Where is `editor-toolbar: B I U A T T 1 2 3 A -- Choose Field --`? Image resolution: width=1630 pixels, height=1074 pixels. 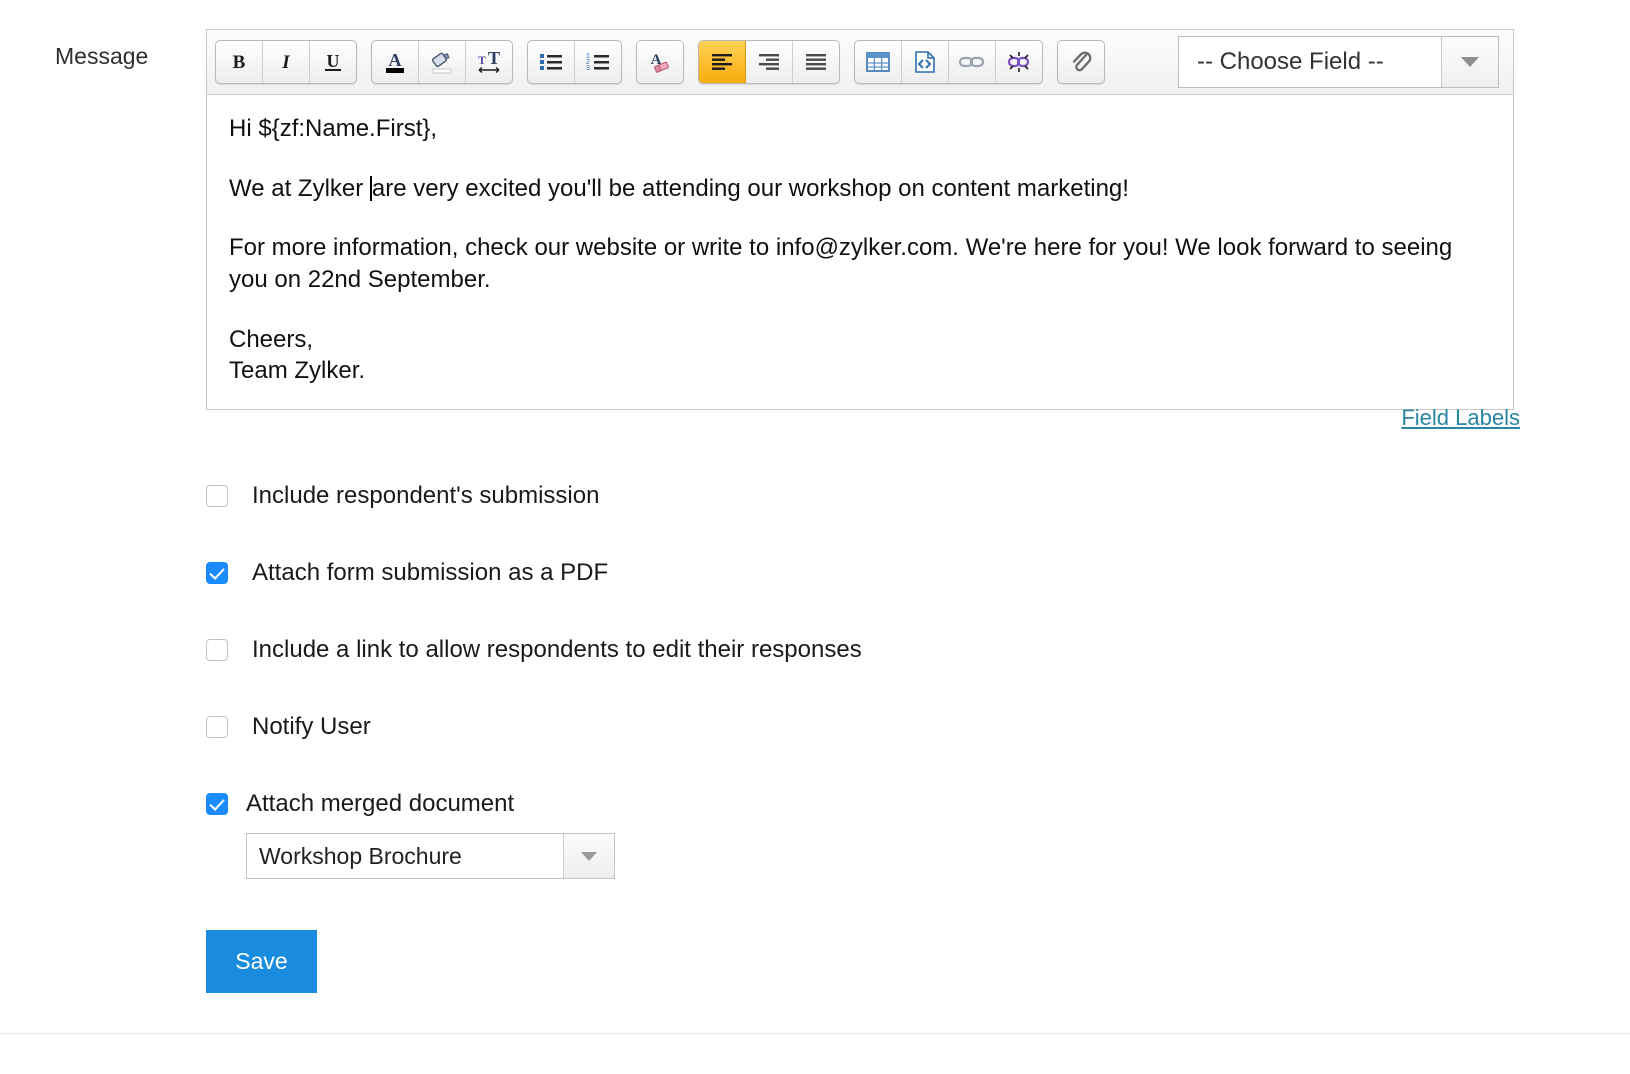 editor-toolbar: B I U A T T 1 2 3 A -- Choose Field -- is located at coordinates (860, 62).